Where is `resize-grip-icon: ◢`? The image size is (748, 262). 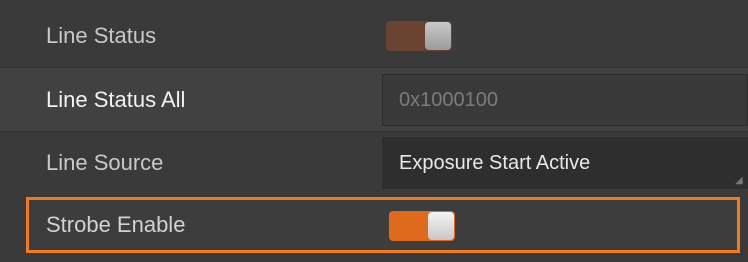 resize-grip-icon: ◢ is located at coordinates (739, 180).